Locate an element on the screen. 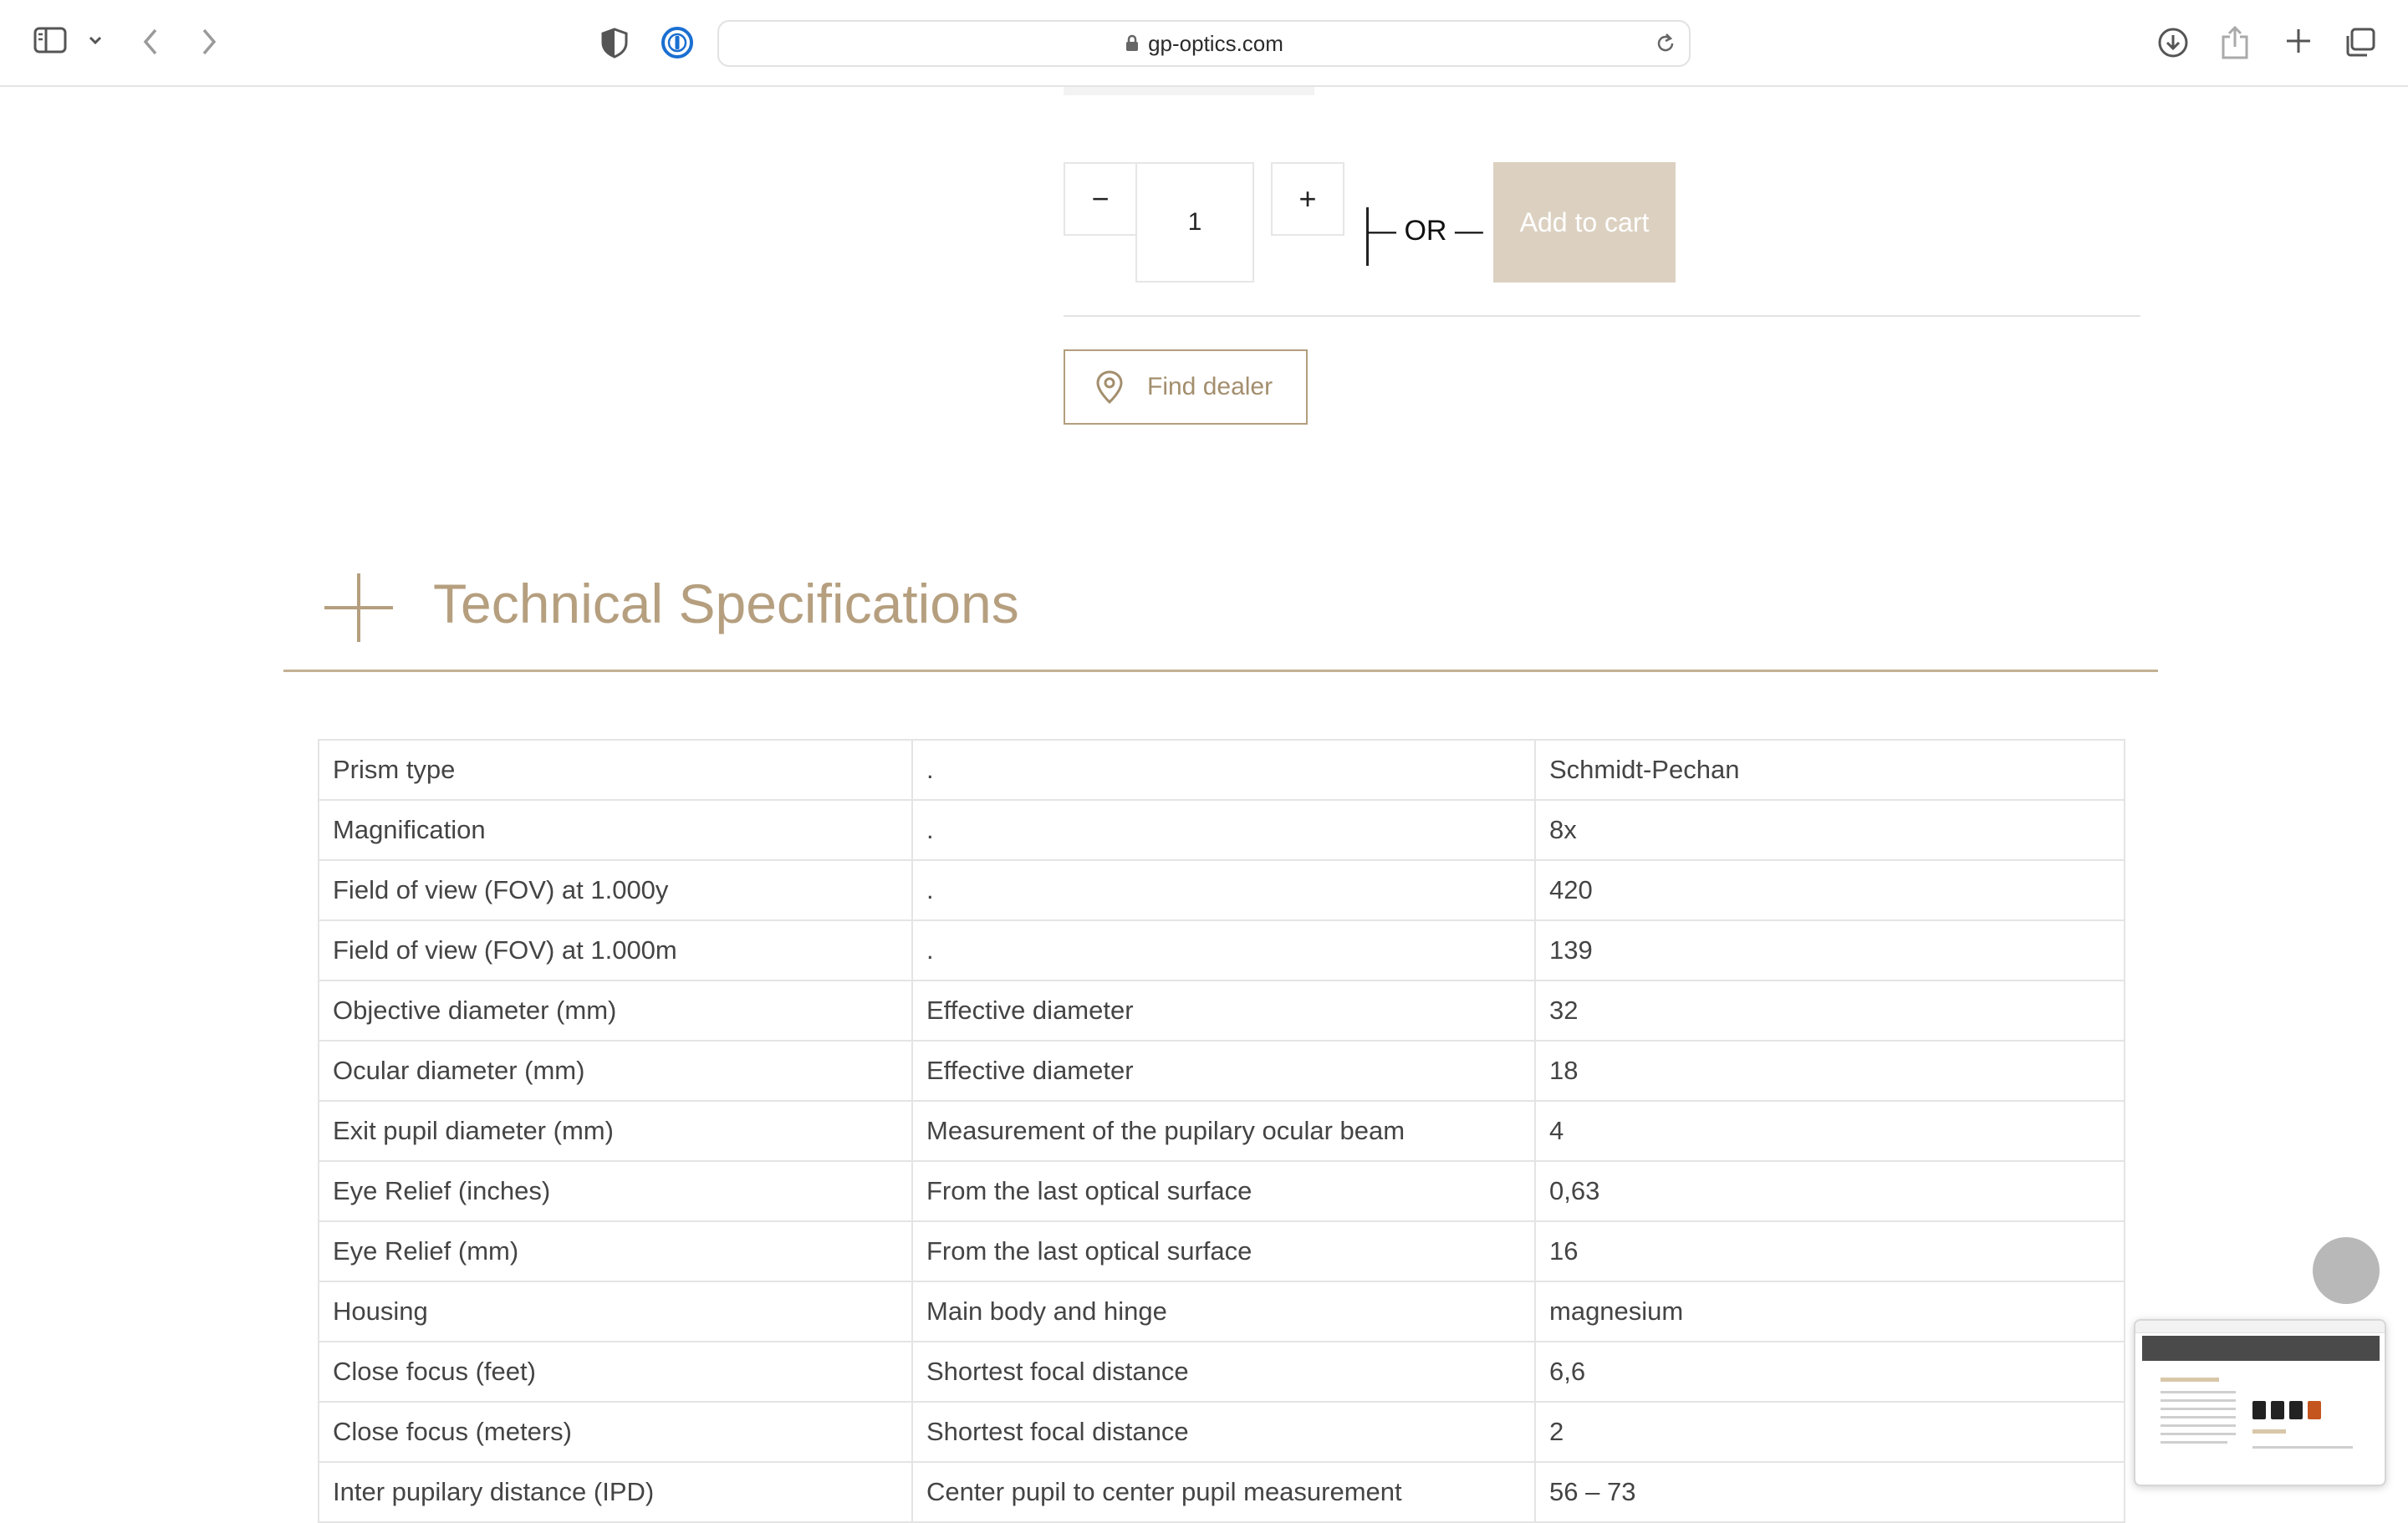 The height and width of the screenshot is (1523, 2408). spec-name: Ocular diameter (mm) is located at coordinates (616, 1071).